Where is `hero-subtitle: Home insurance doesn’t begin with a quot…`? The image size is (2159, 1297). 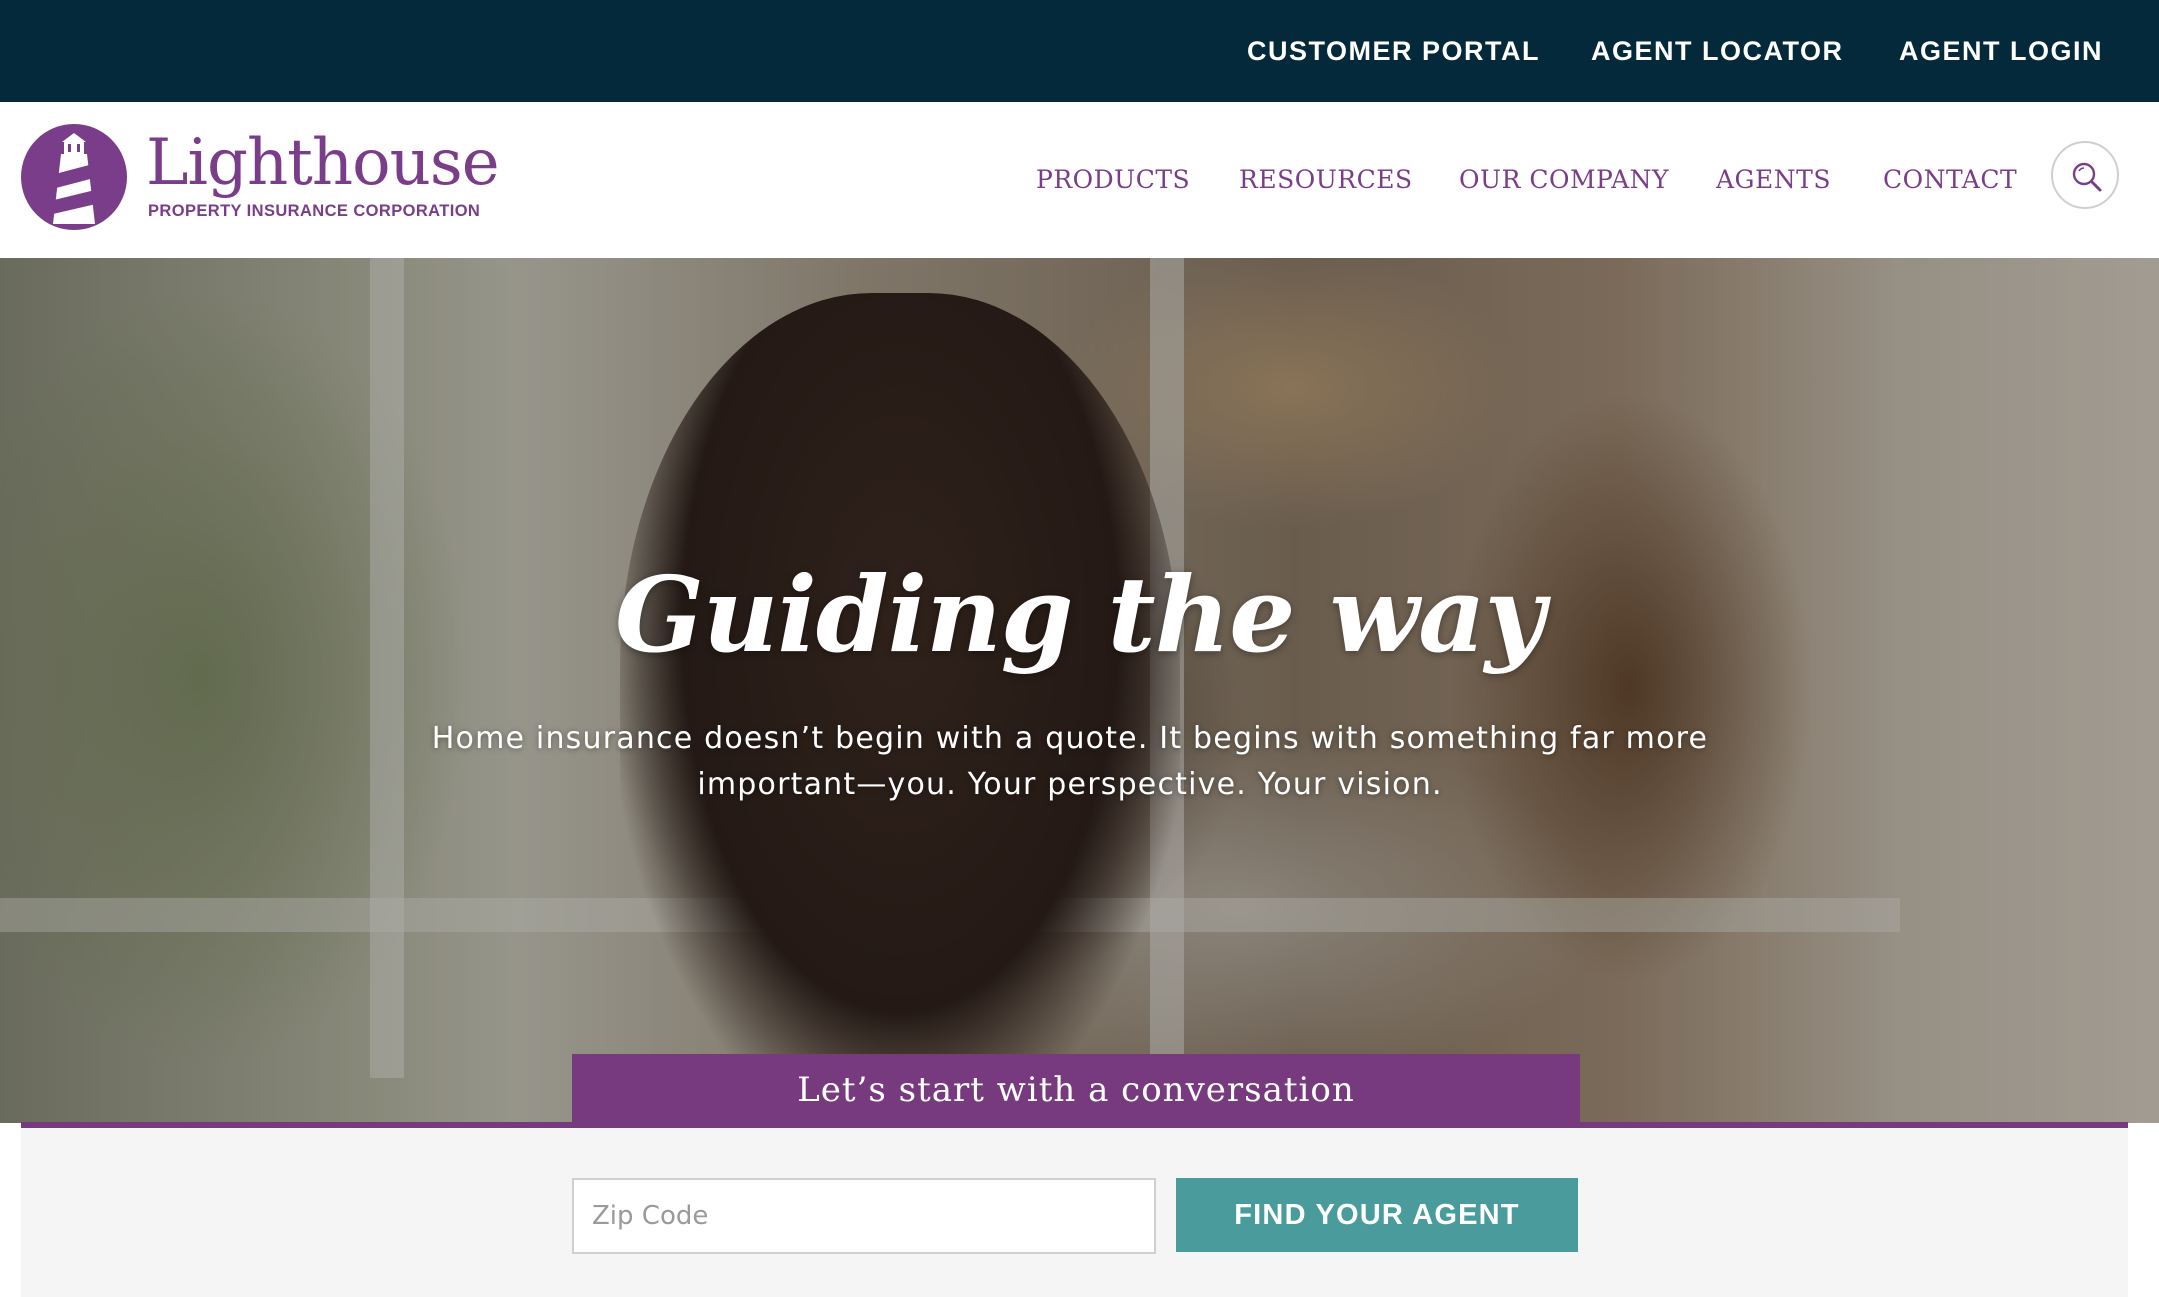 hero-subtitle: Home insurance doesn’t begin with a quot… is located at coordinates (1070, 761).